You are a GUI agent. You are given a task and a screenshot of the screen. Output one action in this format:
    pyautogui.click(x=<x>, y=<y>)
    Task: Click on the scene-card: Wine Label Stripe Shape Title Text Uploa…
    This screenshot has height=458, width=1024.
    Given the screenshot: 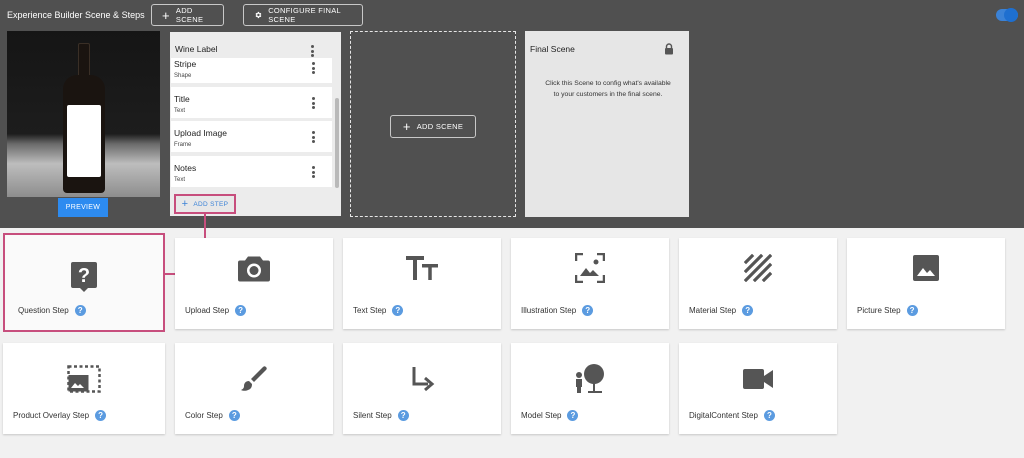 What is the action you would take?
    pyautogui.click(x=255, y=124)
    